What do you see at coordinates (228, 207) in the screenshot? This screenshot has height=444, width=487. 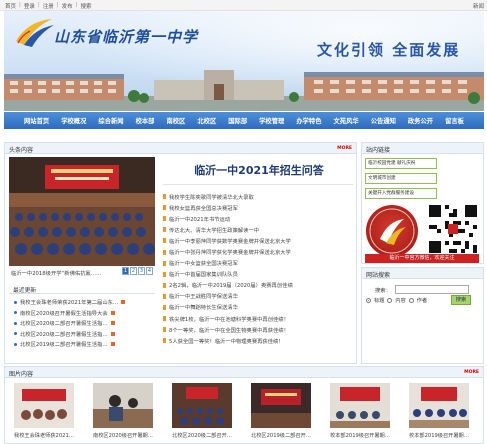 I see `article-item: 我校女篮再获全国总决赛冠军` at bounding box center [228, 207].